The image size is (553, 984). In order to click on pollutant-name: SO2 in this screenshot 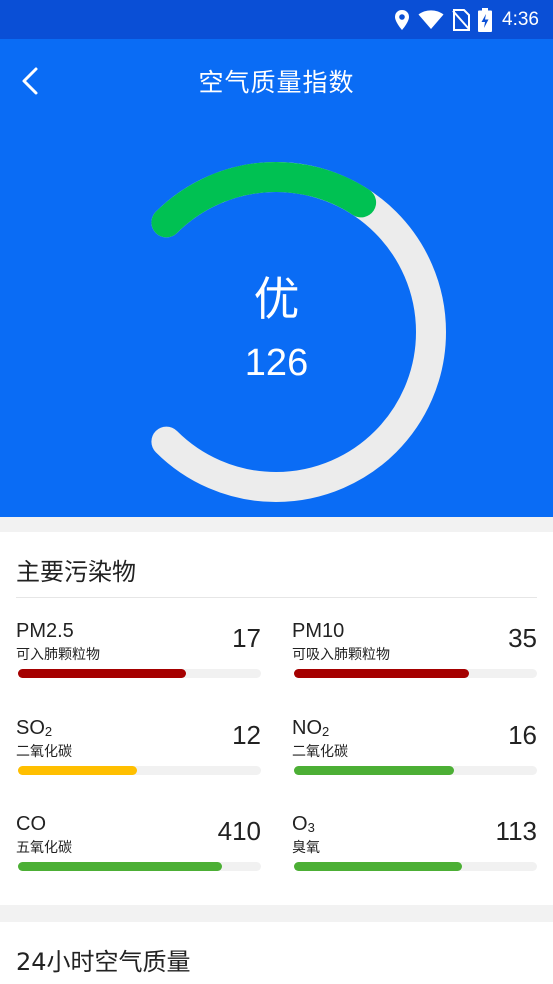, I will do `click(34, 728)`.